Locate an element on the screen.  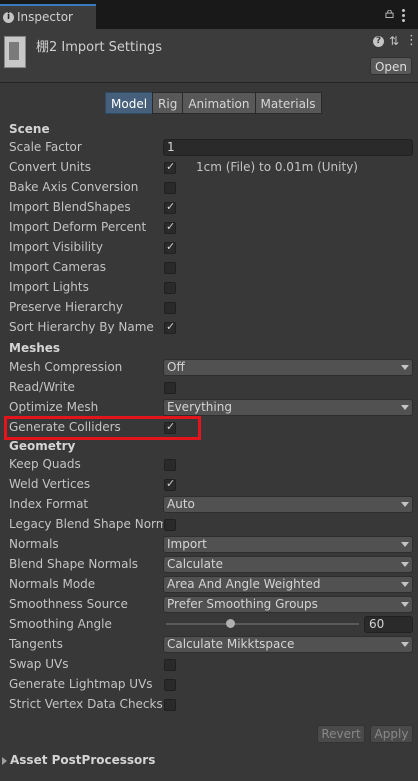
optimize-mesh-dropdown: Everything is located at coordinates (288, 407).